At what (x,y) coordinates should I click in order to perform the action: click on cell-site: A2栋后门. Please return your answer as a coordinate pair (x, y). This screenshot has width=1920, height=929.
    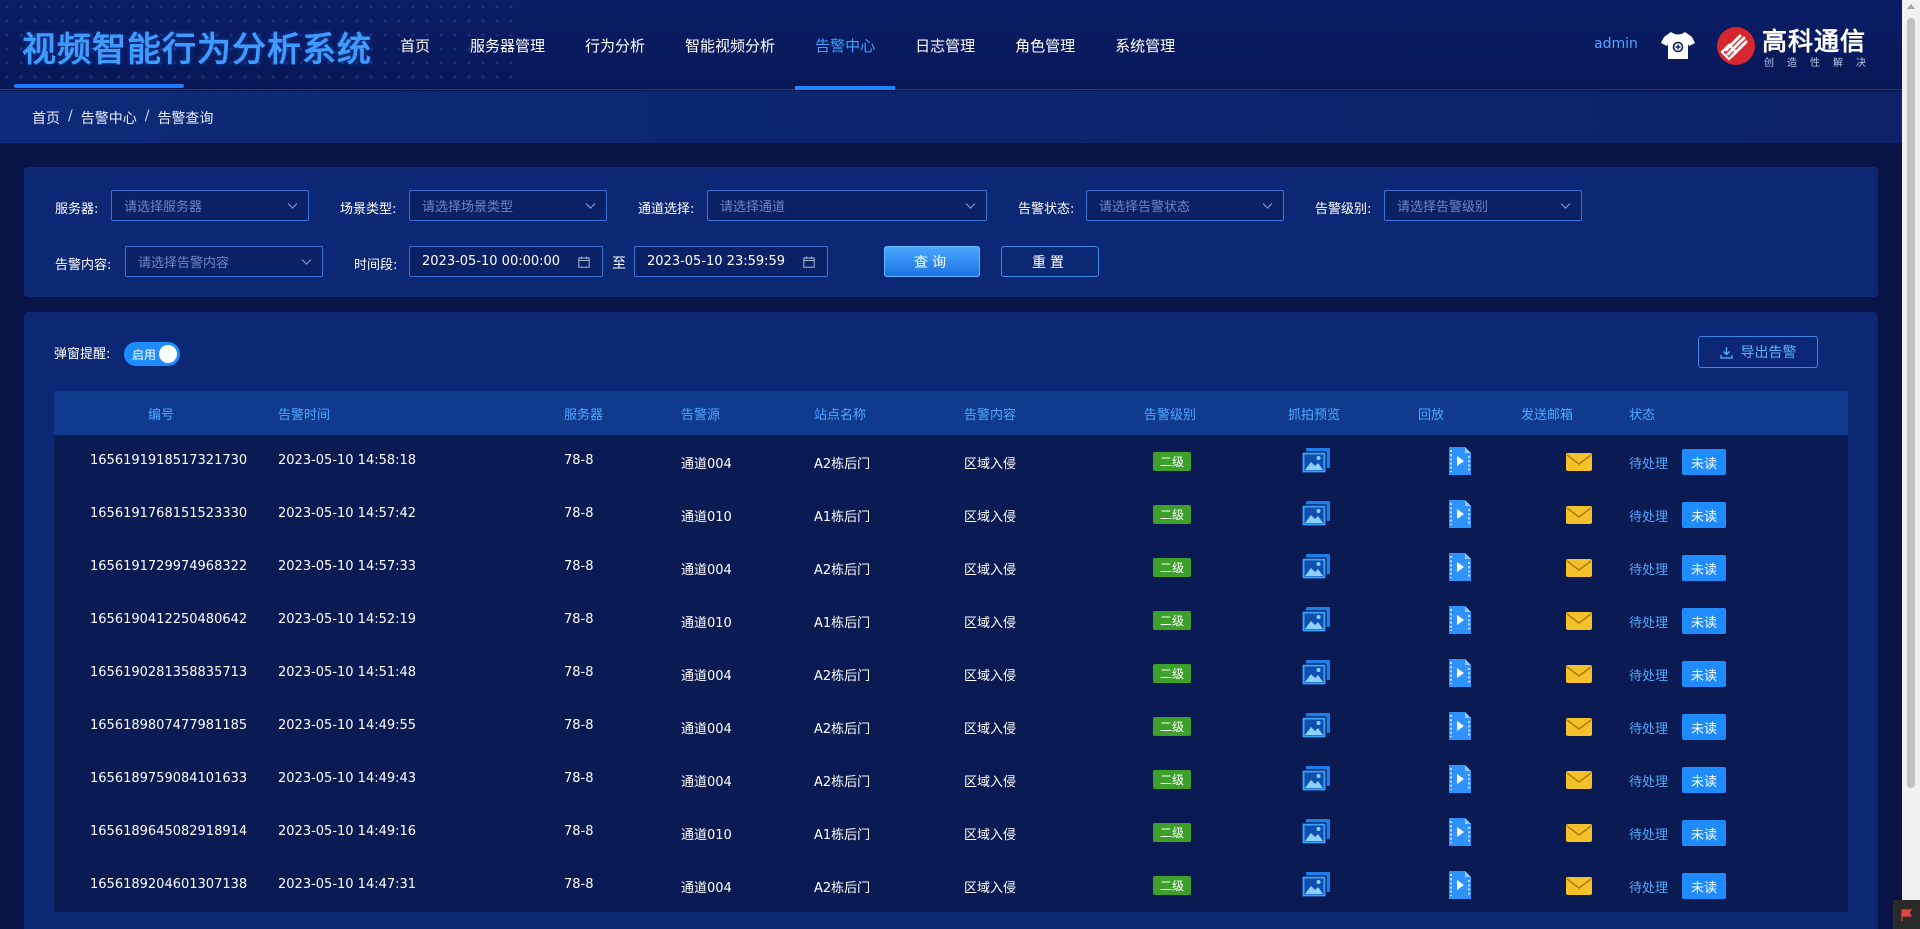
    Looking at the image, I should click on (842, 676).